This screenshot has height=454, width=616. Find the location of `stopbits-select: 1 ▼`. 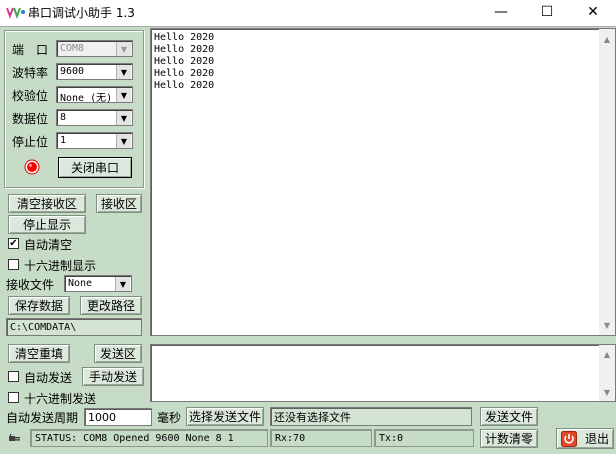

stopbits-select: 1 ▼ is located at coordinates (94, 140).